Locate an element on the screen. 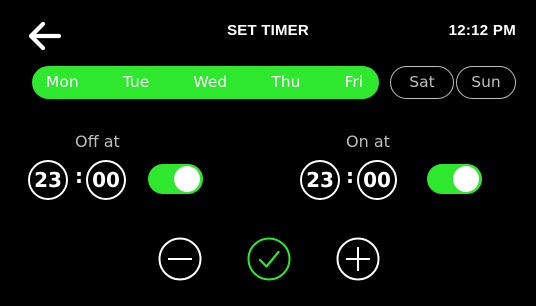 The height and width of the screenshot is (306, 536). confirm-button is located at coordinates (269, 259).